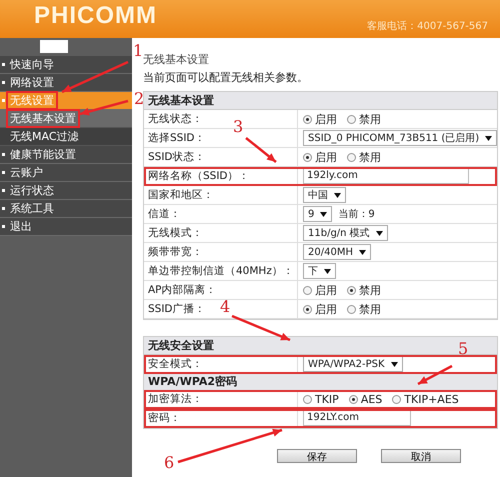 Image resolution: width=500 pixels, height=477 pixels. What do you see at coordinates (319, 271) in the screenshot?
I see `dropdown: 下` at bounding box center [319, 271].